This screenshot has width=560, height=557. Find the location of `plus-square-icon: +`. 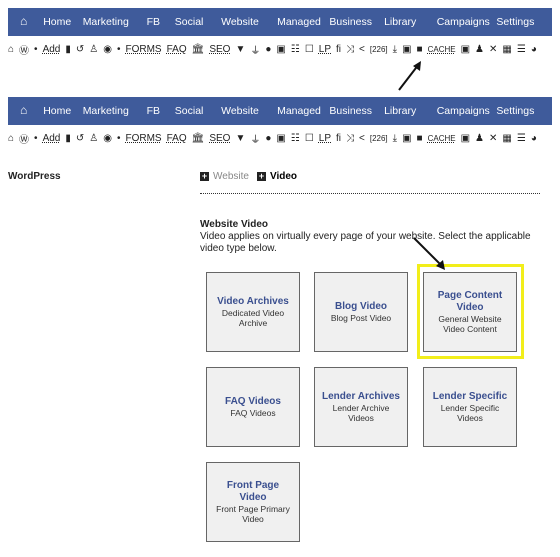

plus-square-icon: + is located at coordinates (204, 176).